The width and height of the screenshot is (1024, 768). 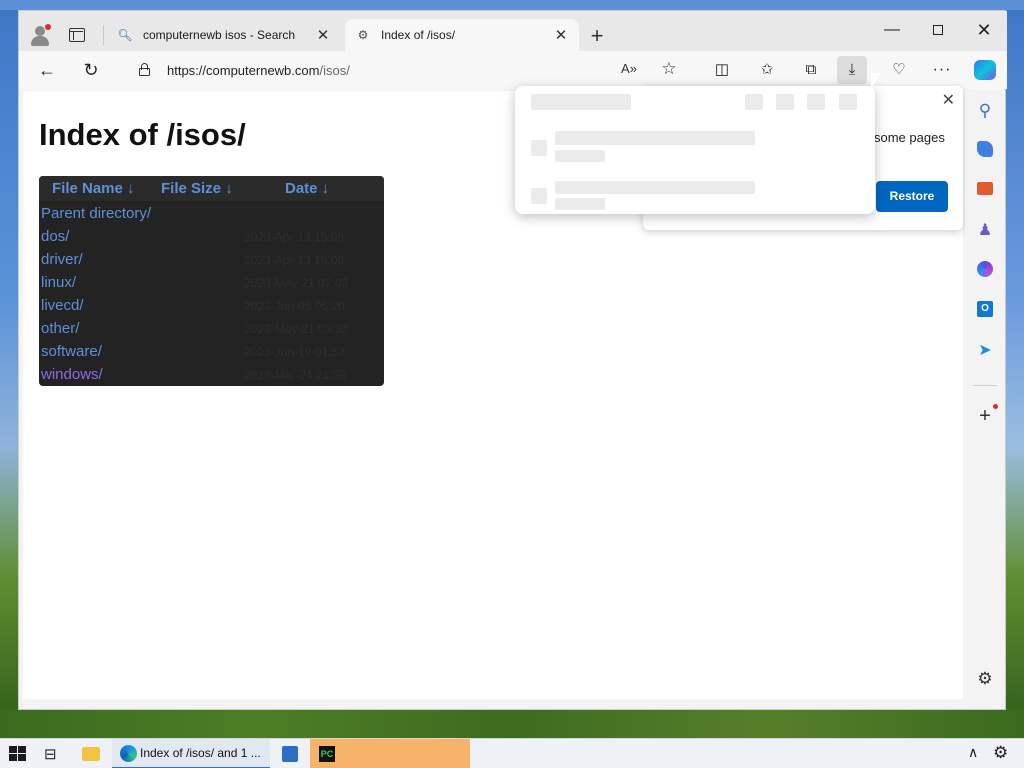 I want to click on pycharm-icon: PC, so click(x=327, y=754).